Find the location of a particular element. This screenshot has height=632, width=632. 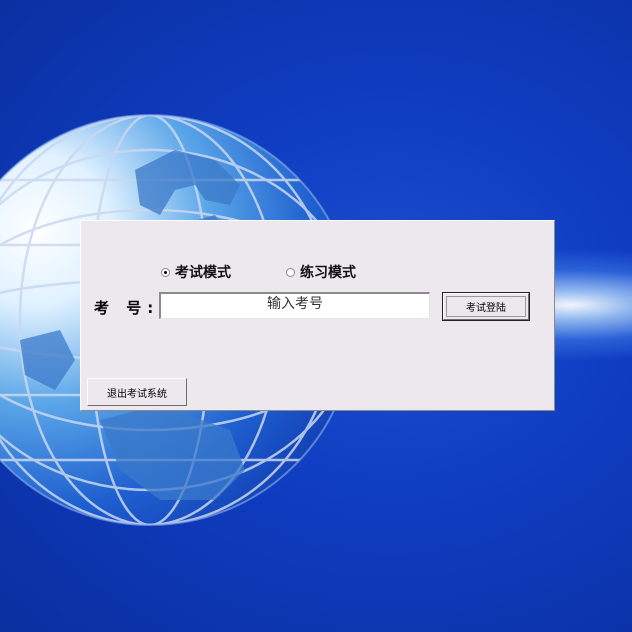

exit-button-label: 退出考试系统 is located at coordinates (137, 394).